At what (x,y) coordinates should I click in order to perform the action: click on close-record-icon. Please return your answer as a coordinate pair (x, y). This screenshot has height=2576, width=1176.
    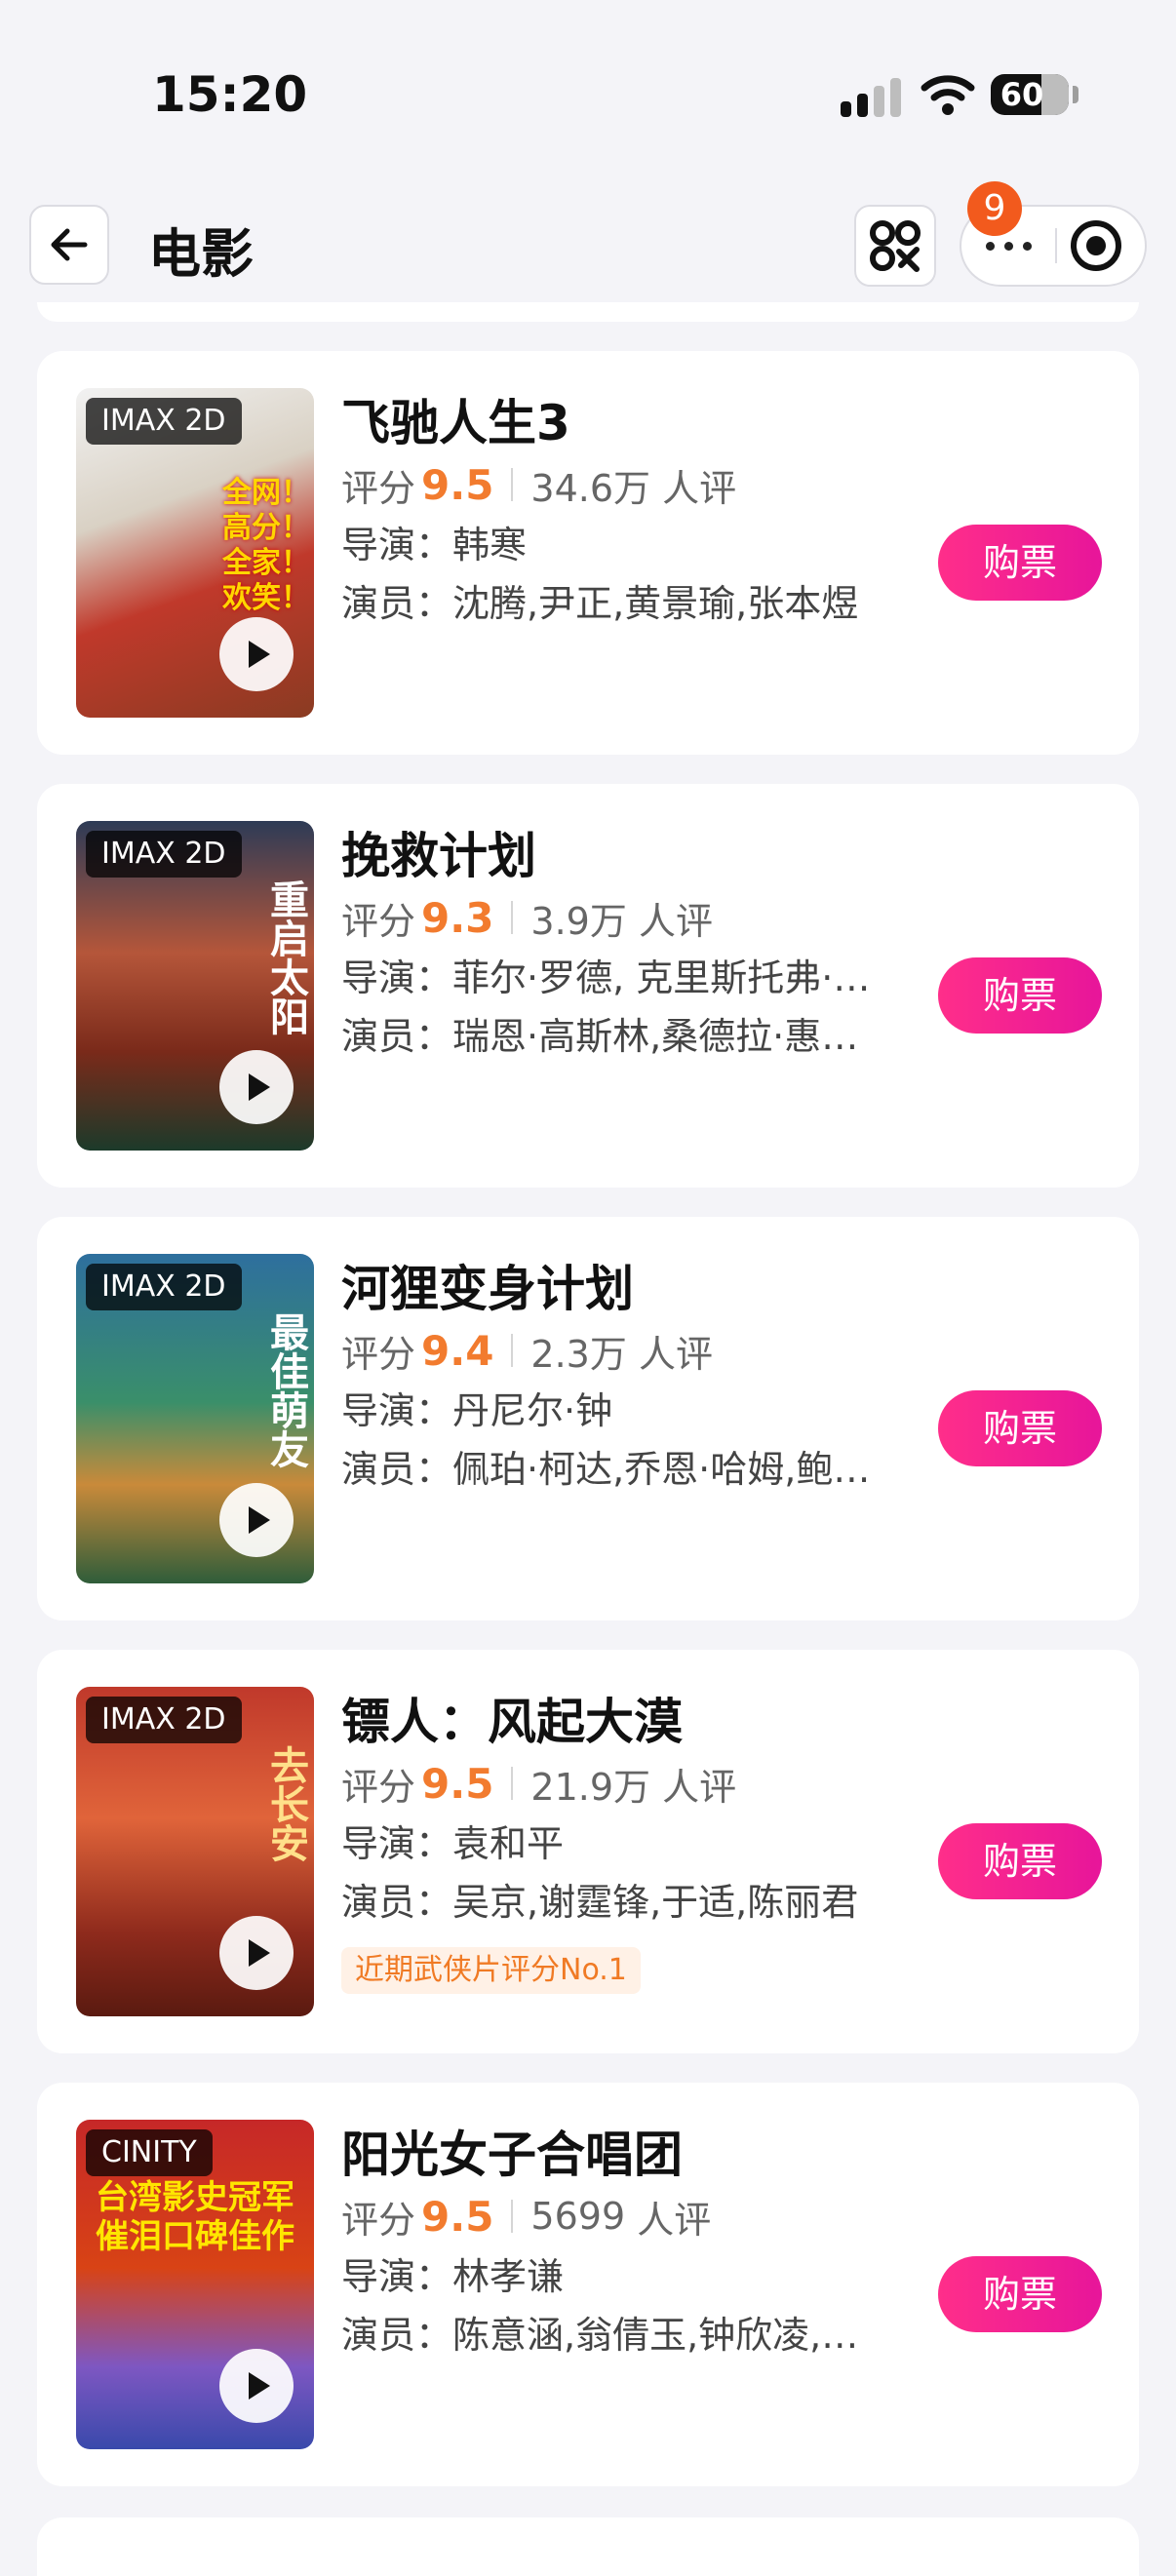
    Looking at the image, I should click on (1096, 245).